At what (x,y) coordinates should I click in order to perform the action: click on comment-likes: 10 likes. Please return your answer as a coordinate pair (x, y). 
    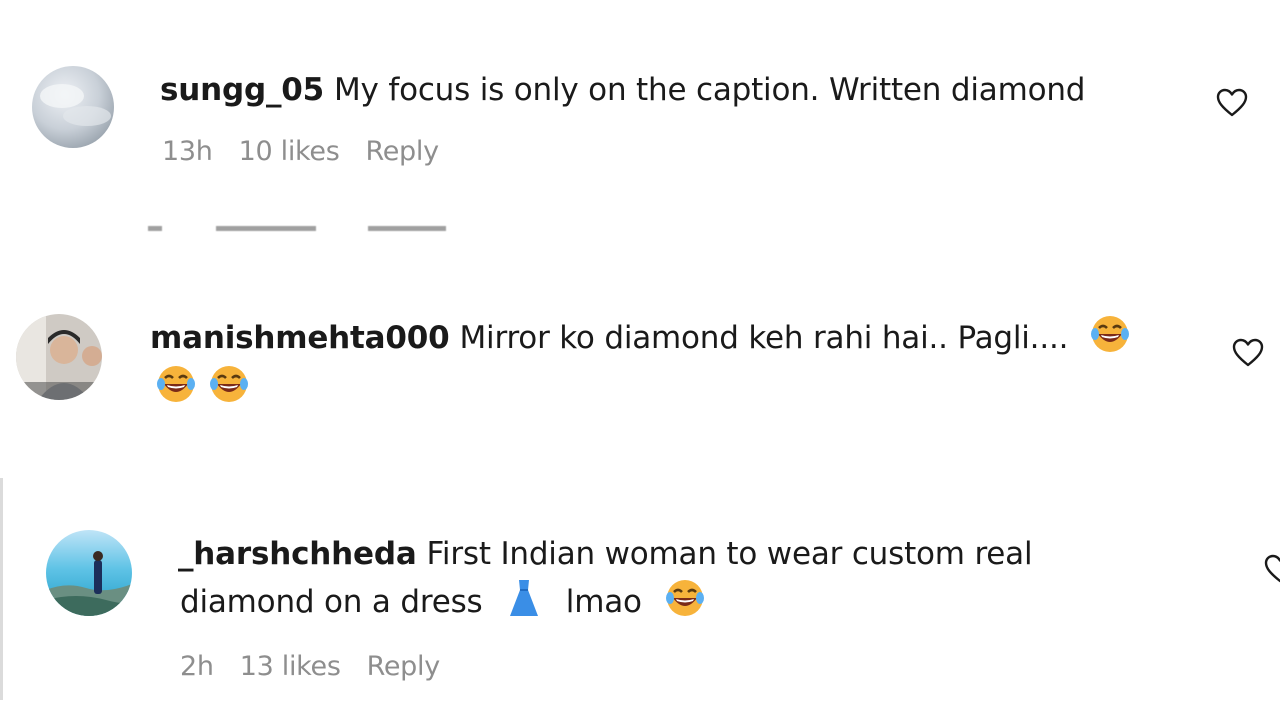
    Looking at the image, I should click on (289, 151).